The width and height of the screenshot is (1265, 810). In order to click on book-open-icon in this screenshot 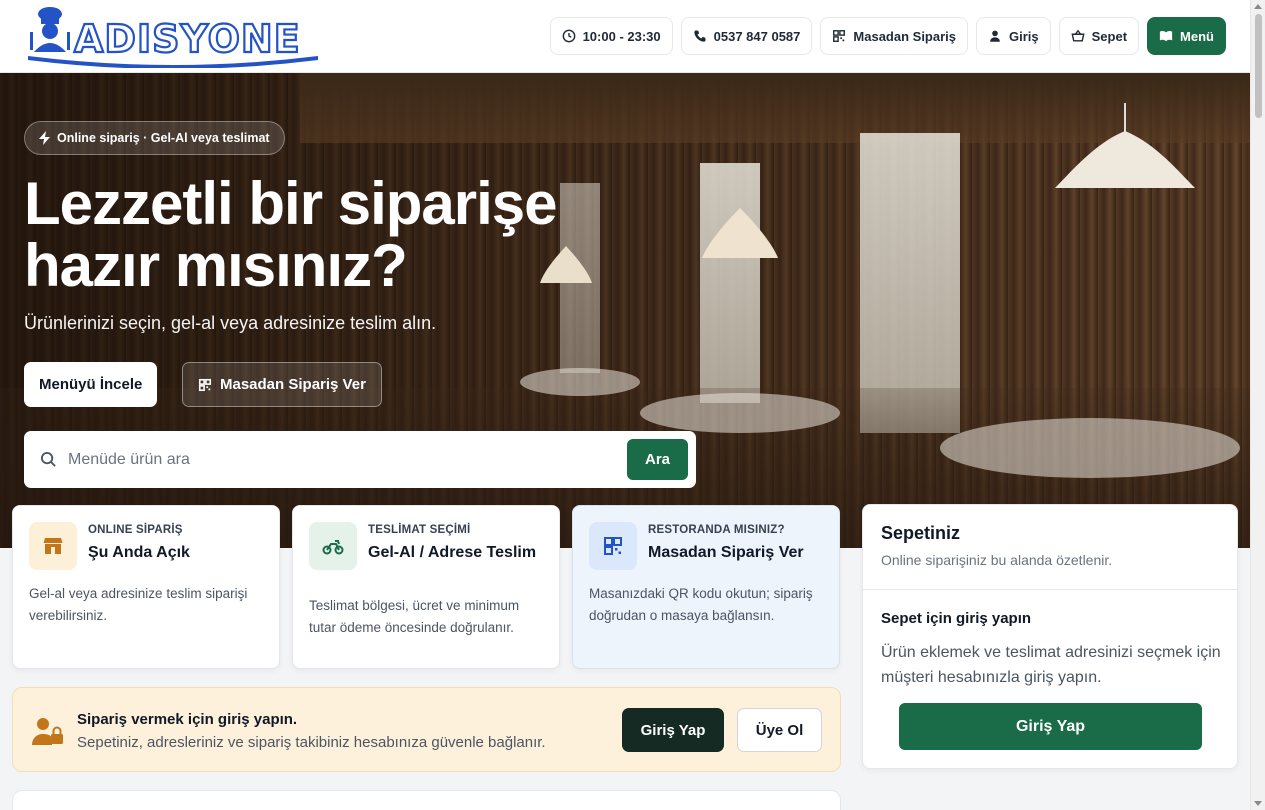, I will do `click(1166, 36)`.